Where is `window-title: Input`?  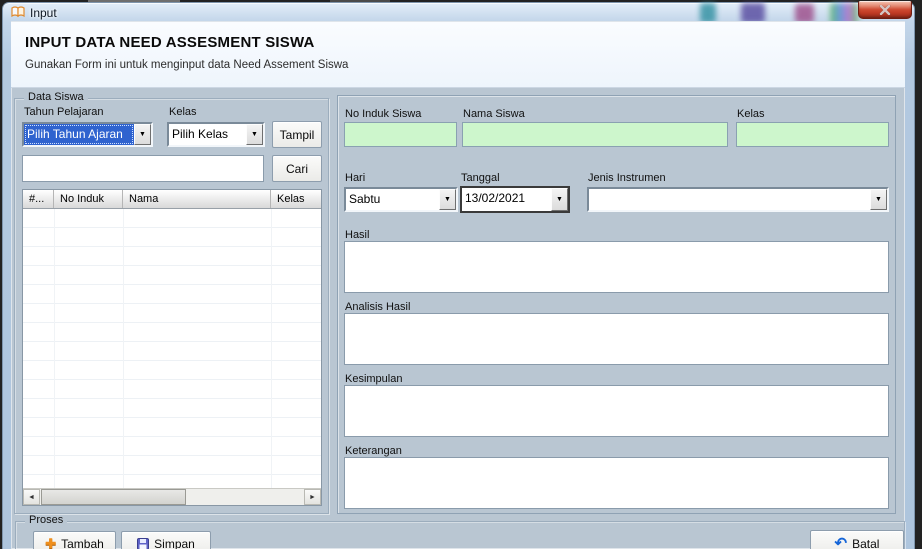 window-title: Input is located at coordinates (43, 13).